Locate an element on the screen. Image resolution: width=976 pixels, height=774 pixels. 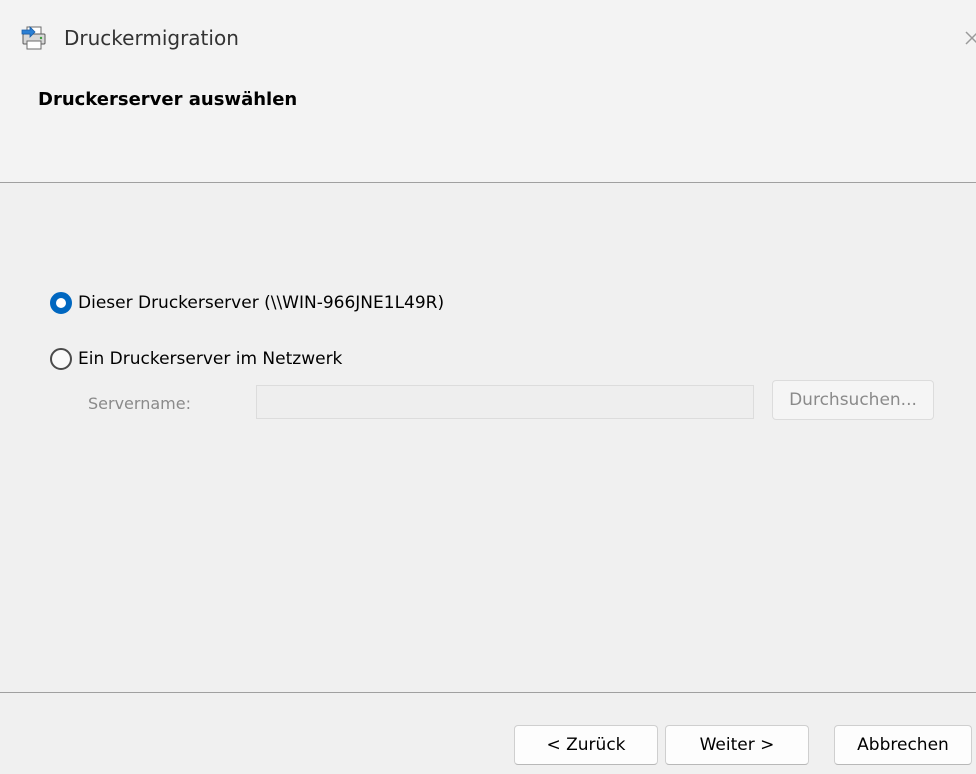
title-bar: Druckermigration is located at coordinates (488, 38).